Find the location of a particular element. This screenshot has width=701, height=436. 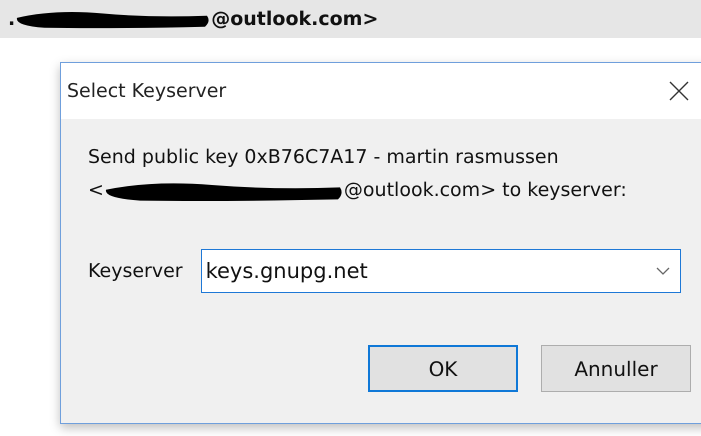

message-text: @outlook.com> to keyserver: is located at coordinates (485, 190).